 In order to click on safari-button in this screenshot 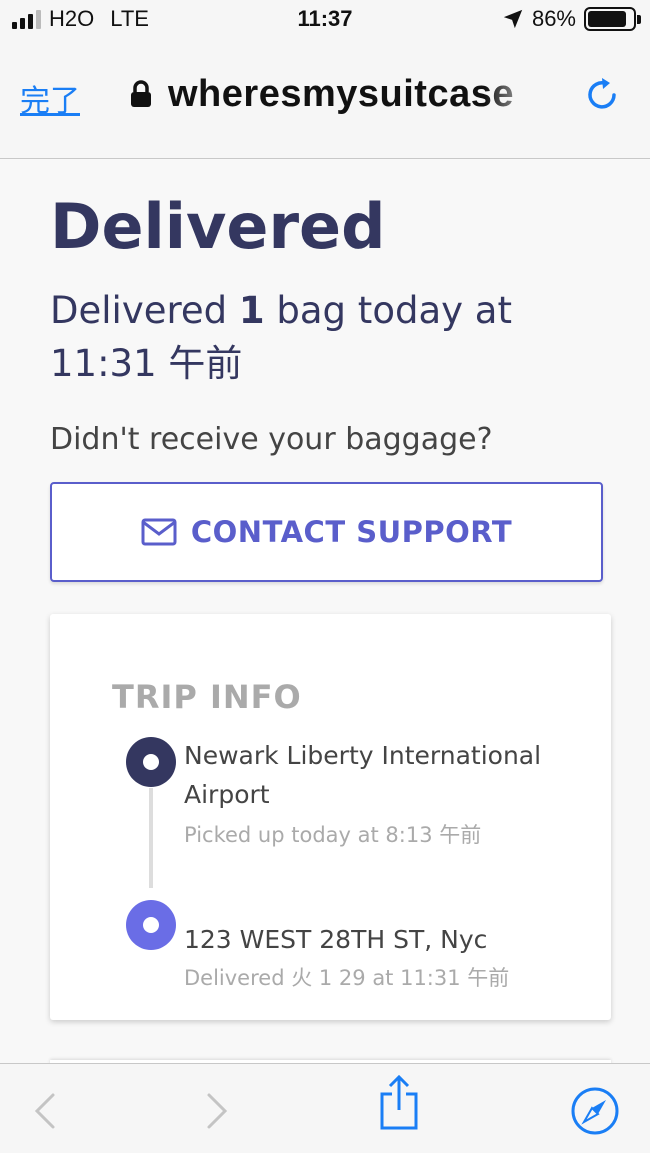, I will do `click(595, 1111)`.